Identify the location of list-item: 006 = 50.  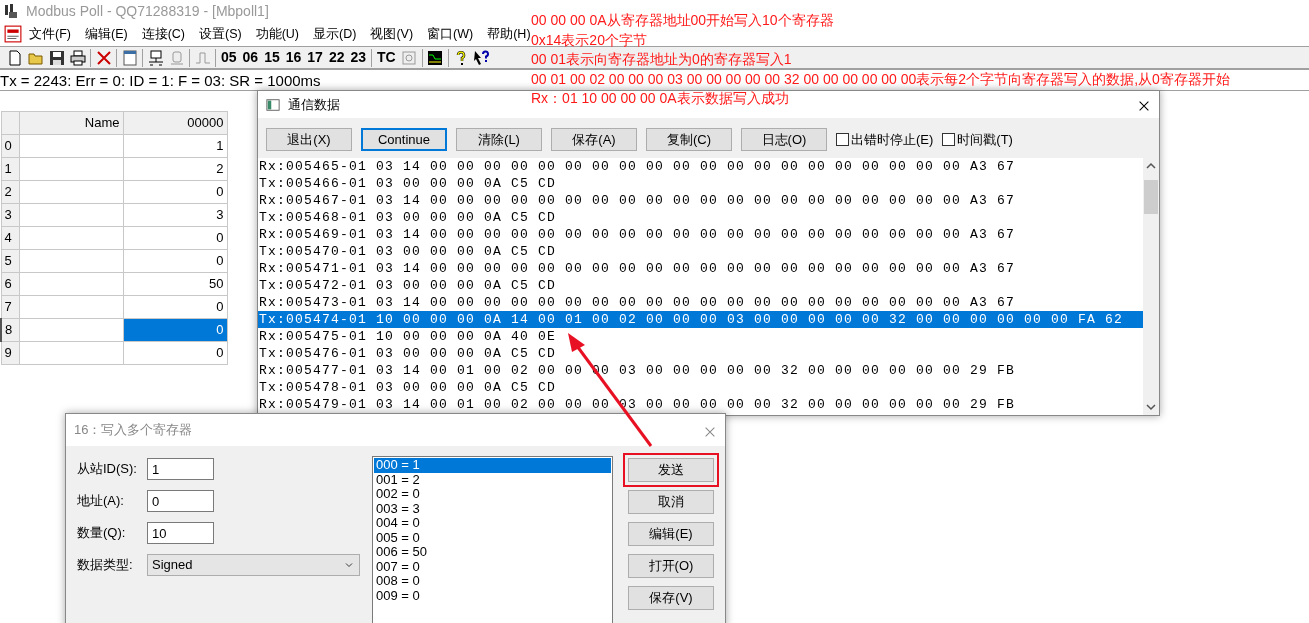
(492, 552).